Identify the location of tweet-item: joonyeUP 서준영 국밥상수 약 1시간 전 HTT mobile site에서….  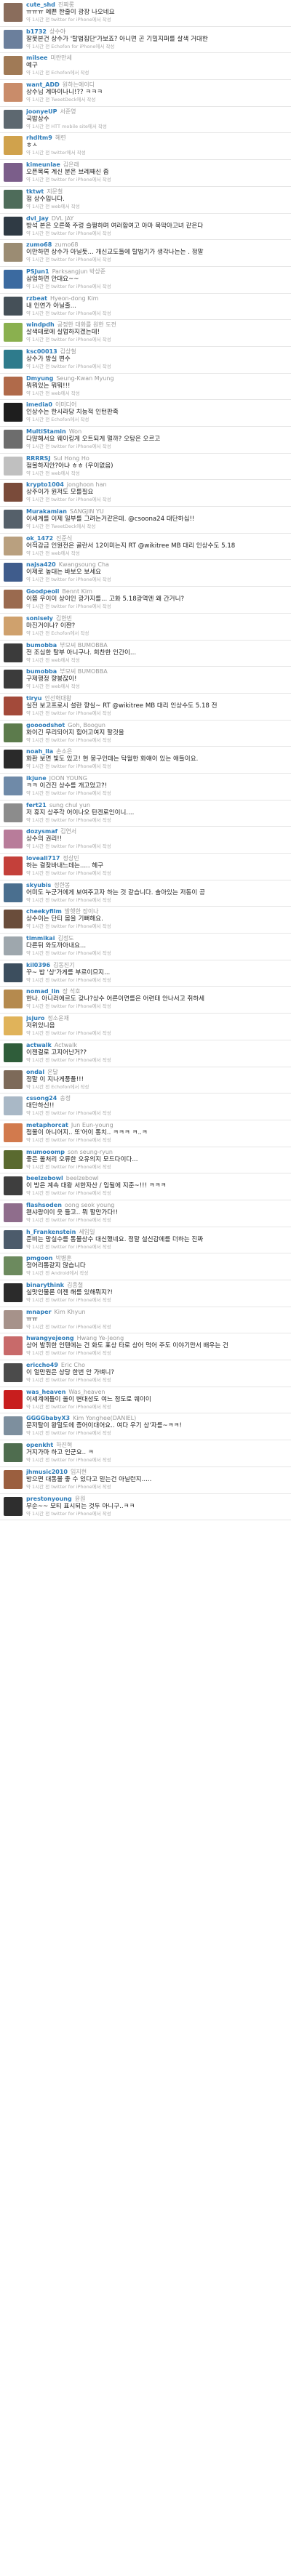
(145, 120).